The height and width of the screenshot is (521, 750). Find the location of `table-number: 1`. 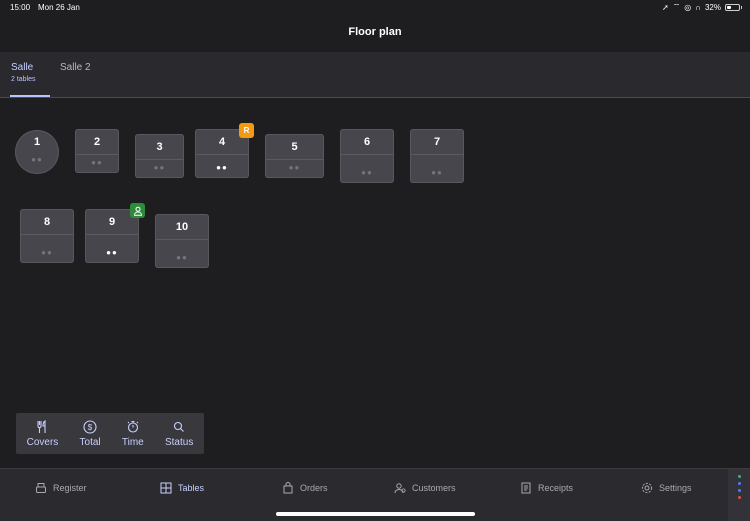

table-number: 1 is located at coordinates (37, 142).